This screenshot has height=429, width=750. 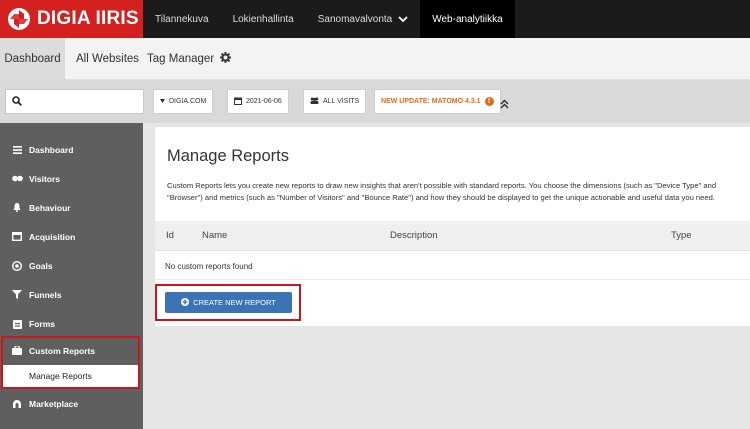 I want to click on settings-button, so click(x=225, y=59).